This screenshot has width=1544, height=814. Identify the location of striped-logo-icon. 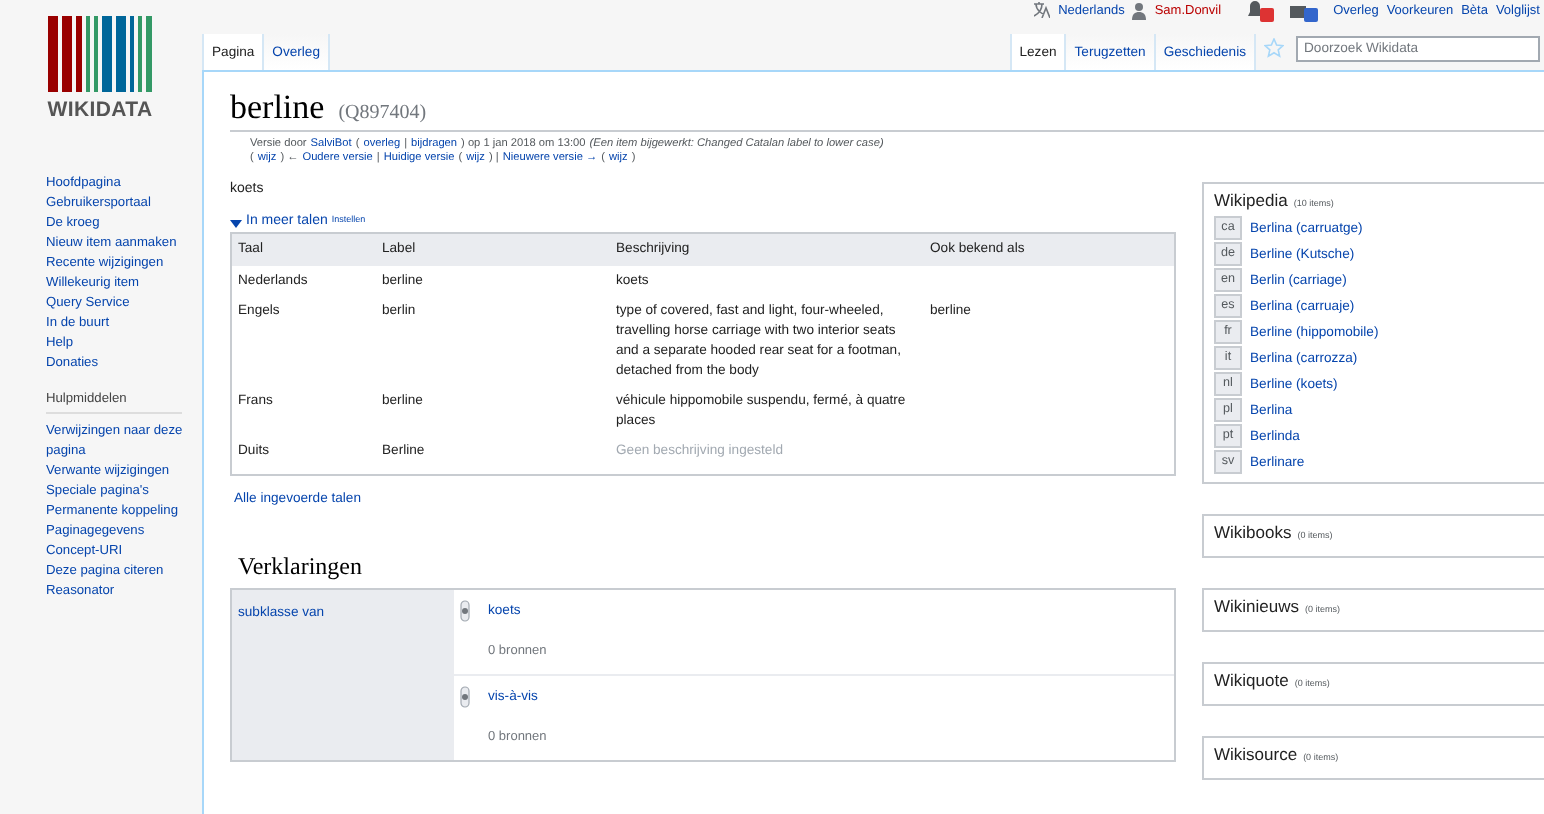
(100, 54).